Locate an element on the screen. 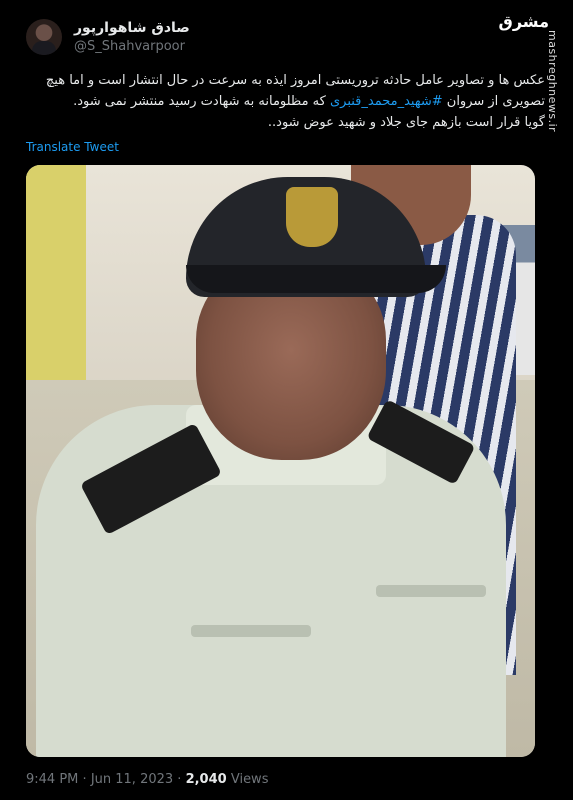  photo-pocket-right is located at coordinates (431, 591).